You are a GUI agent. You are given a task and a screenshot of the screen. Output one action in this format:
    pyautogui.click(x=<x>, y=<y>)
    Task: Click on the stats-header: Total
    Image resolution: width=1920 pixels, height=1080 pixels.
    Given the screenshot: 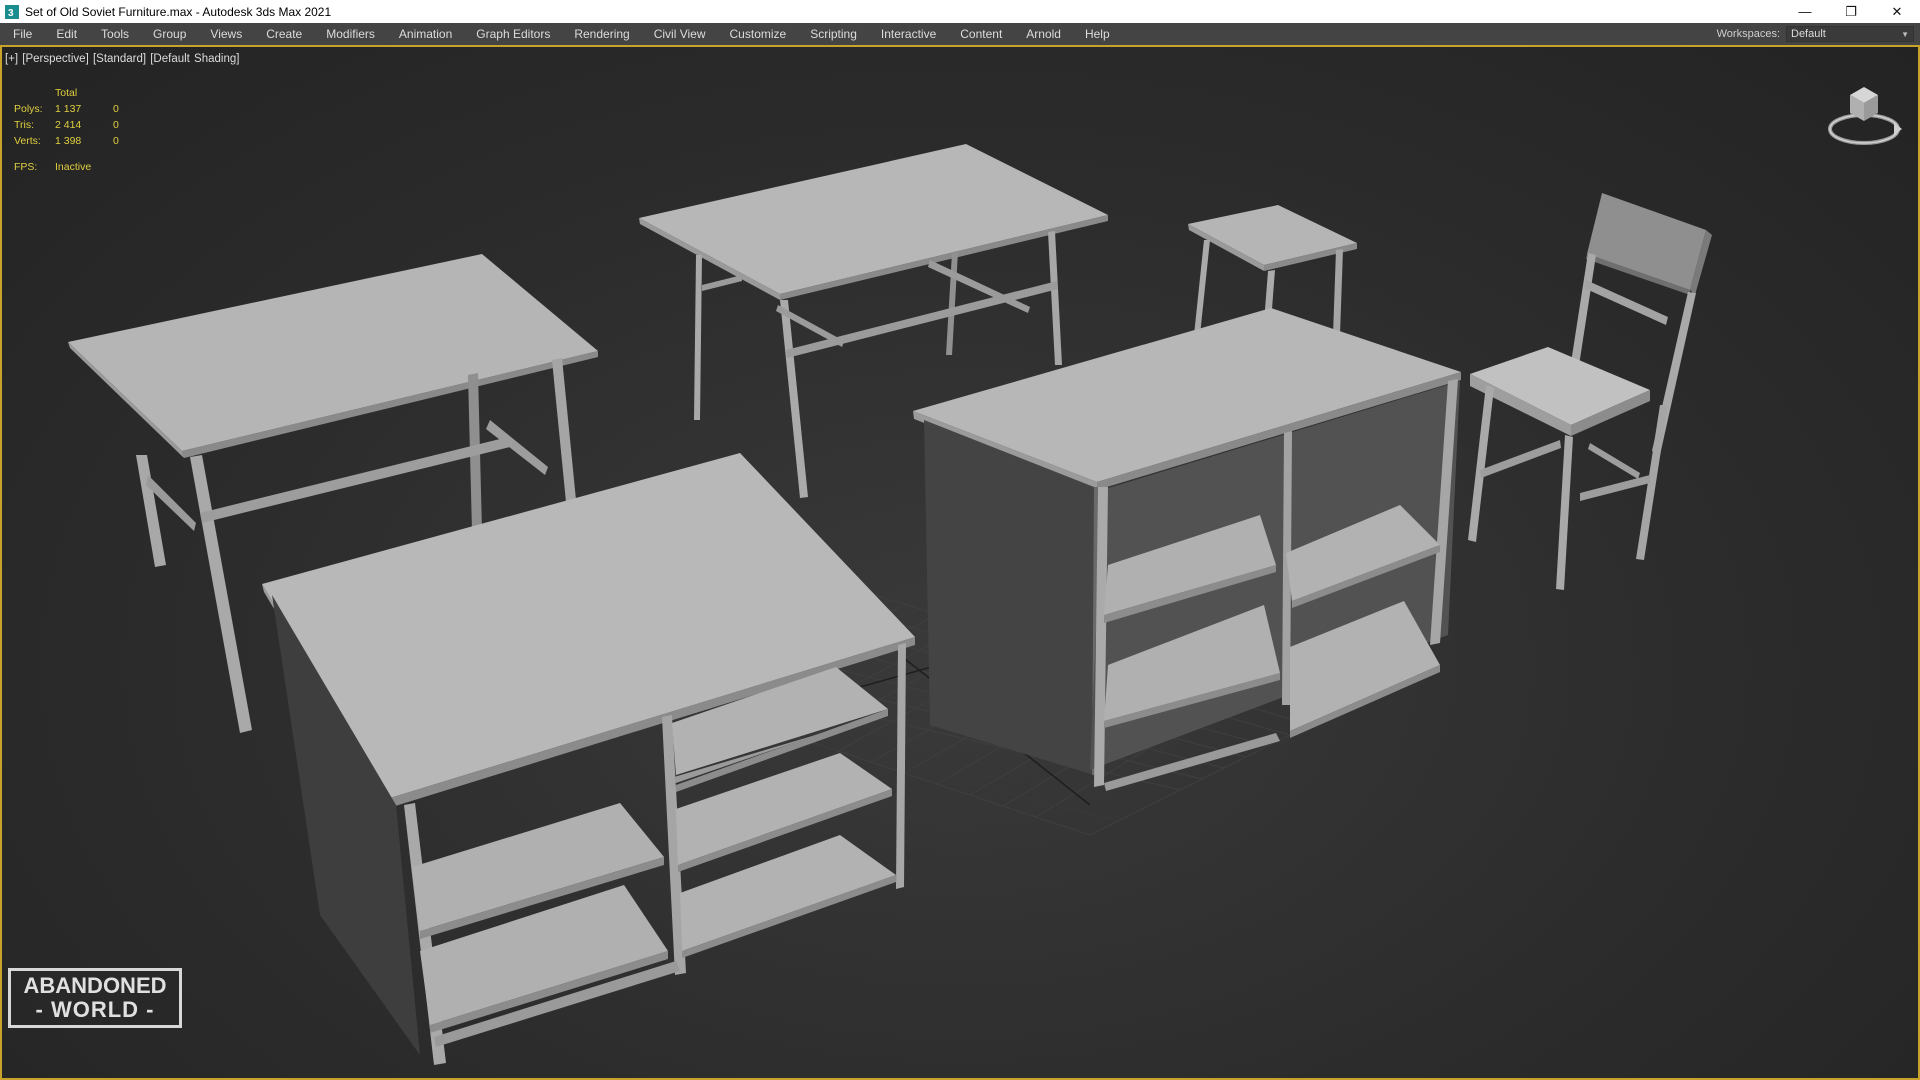 What is the action you would take?
    pyautogui.click(x=66, y=93)
    